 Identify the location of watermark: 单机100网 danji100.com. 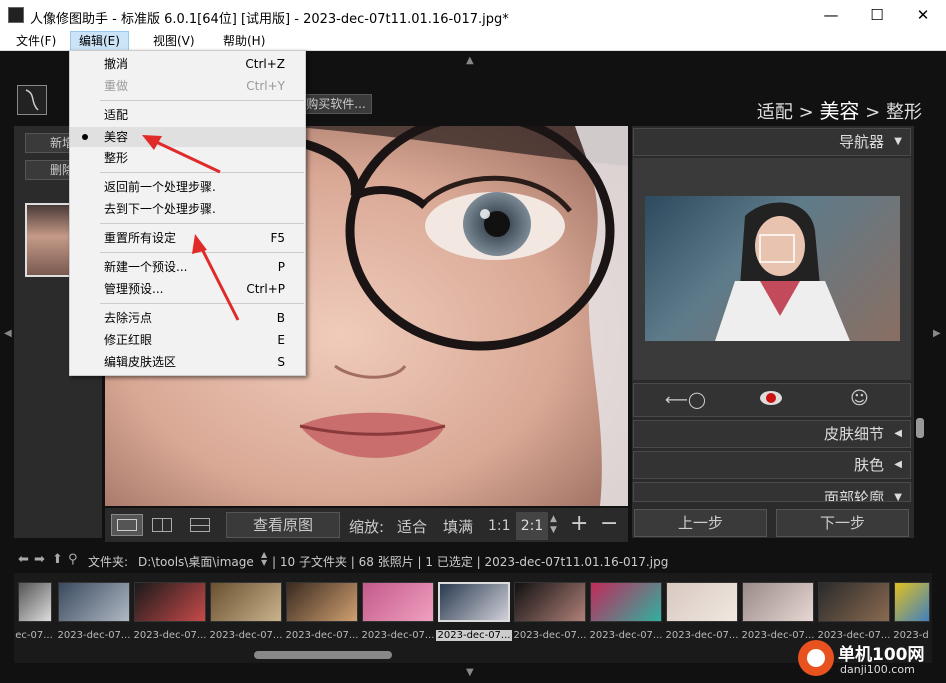
(868, 659).